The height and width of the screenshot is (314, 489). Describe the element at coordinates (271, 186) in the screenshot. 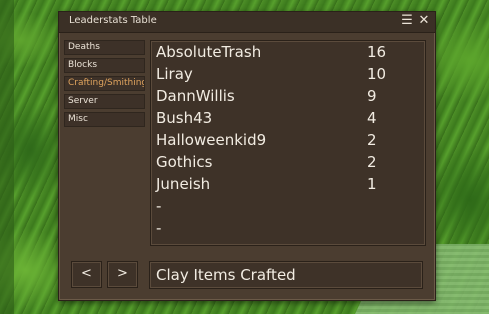

I see `list-item: Juneish 1` at that location.